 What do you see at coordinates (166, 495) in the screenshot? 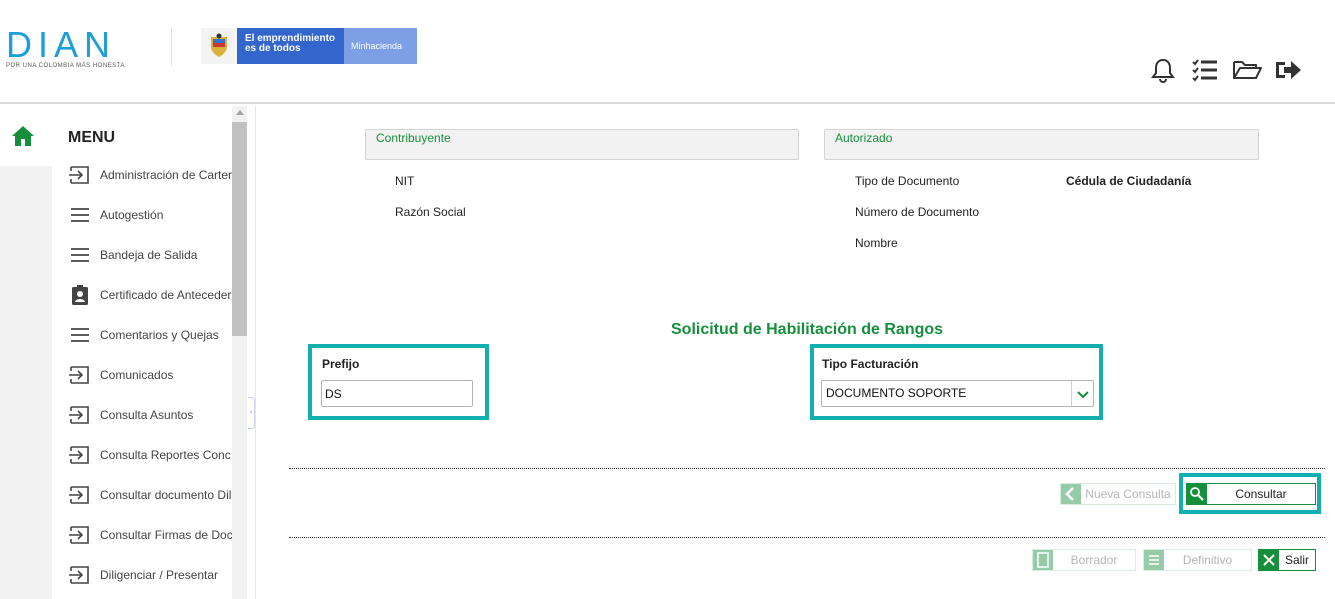
I see `sidebar-item-label: Consultar documento Dil` at bounding box center [166, 495].